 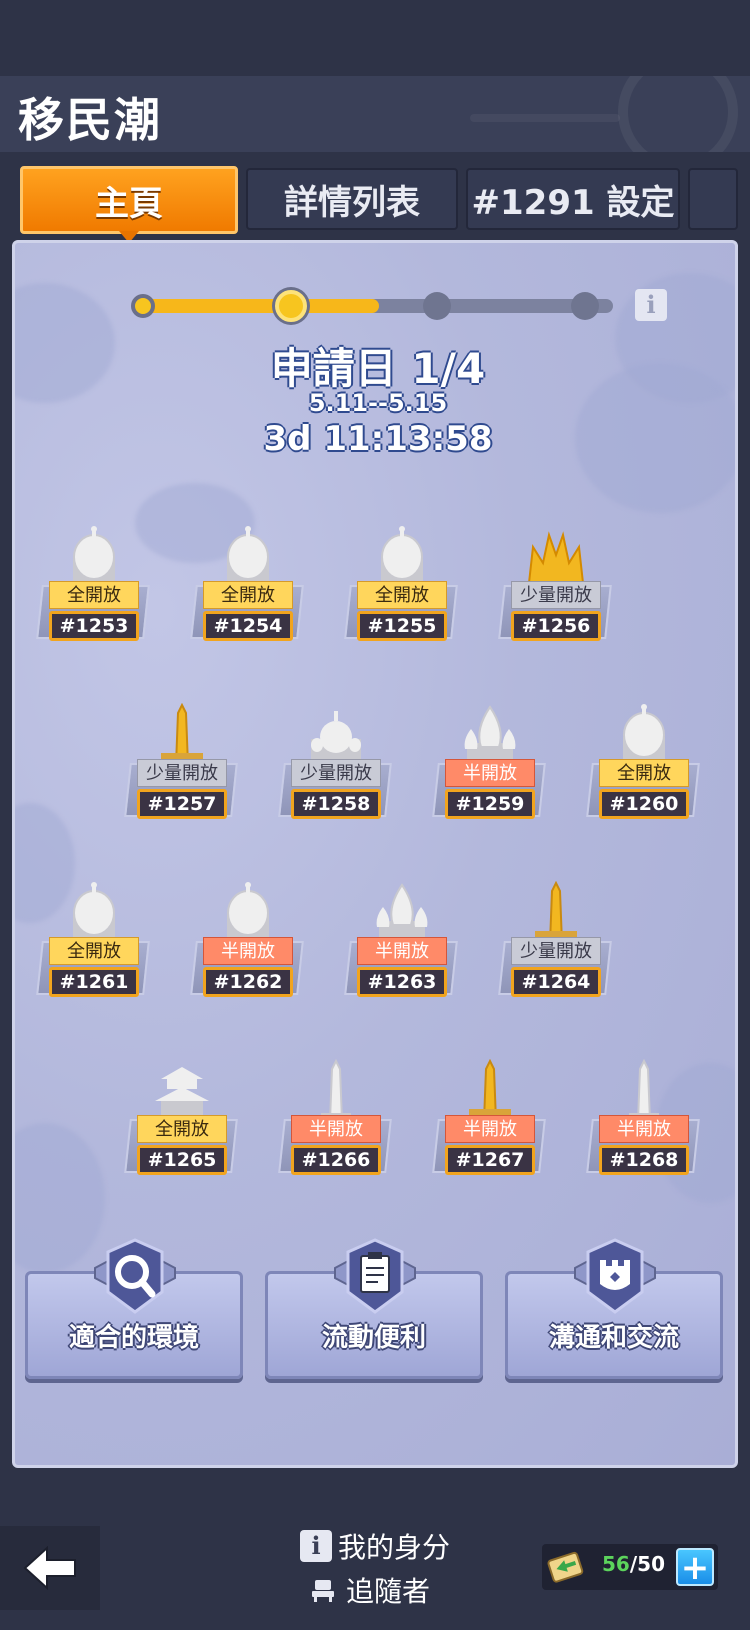 I want to click on server-tile: 全開放 #1261, so click(x=93, y=944).